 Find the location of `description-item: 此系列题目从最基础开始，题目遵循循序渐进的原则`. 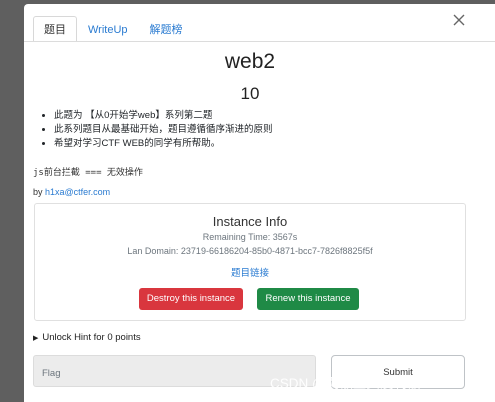

description-item: 此系列题目从最基础开始，题目遵循循序渐进的原则 is located at coordinates (163, 130).